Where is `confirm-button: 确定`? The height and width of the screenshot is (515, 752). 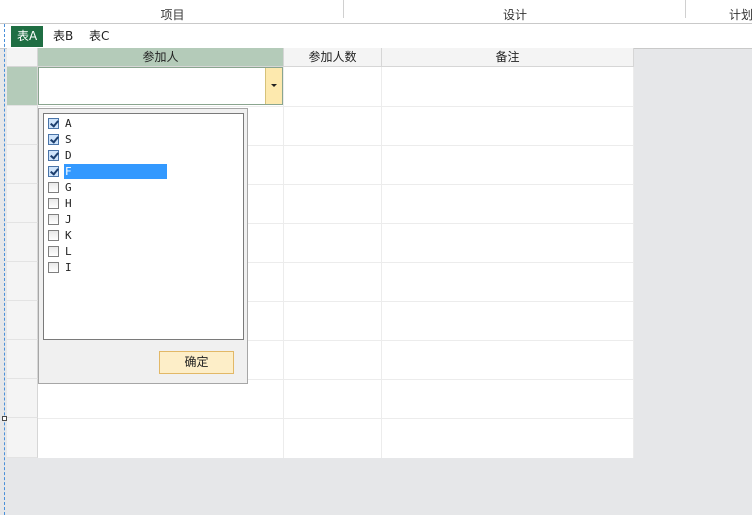 confirm-button: 确定 is located at coordinates (196, 362).